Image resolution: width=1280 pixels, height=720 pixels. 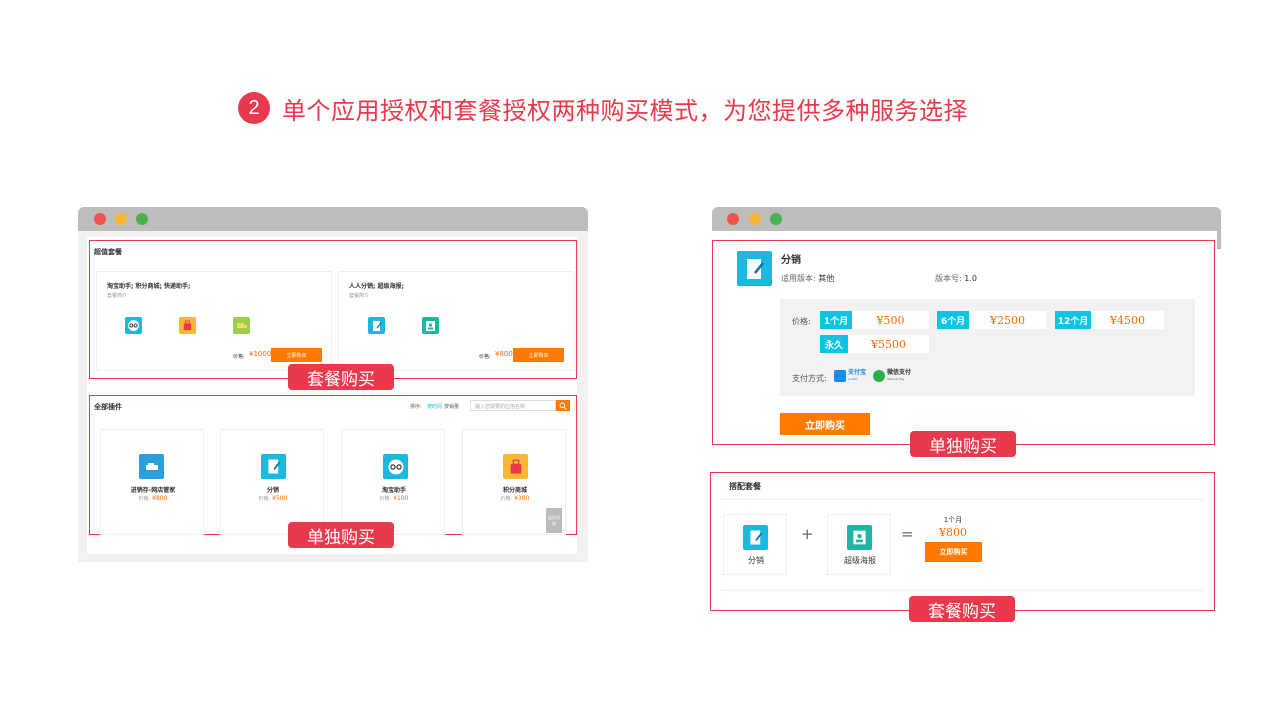 What do you see at coordinates (953, 552) in the screenshot?
I see `combo-buy-button: 立即购买` at bounding box center [953, 552].